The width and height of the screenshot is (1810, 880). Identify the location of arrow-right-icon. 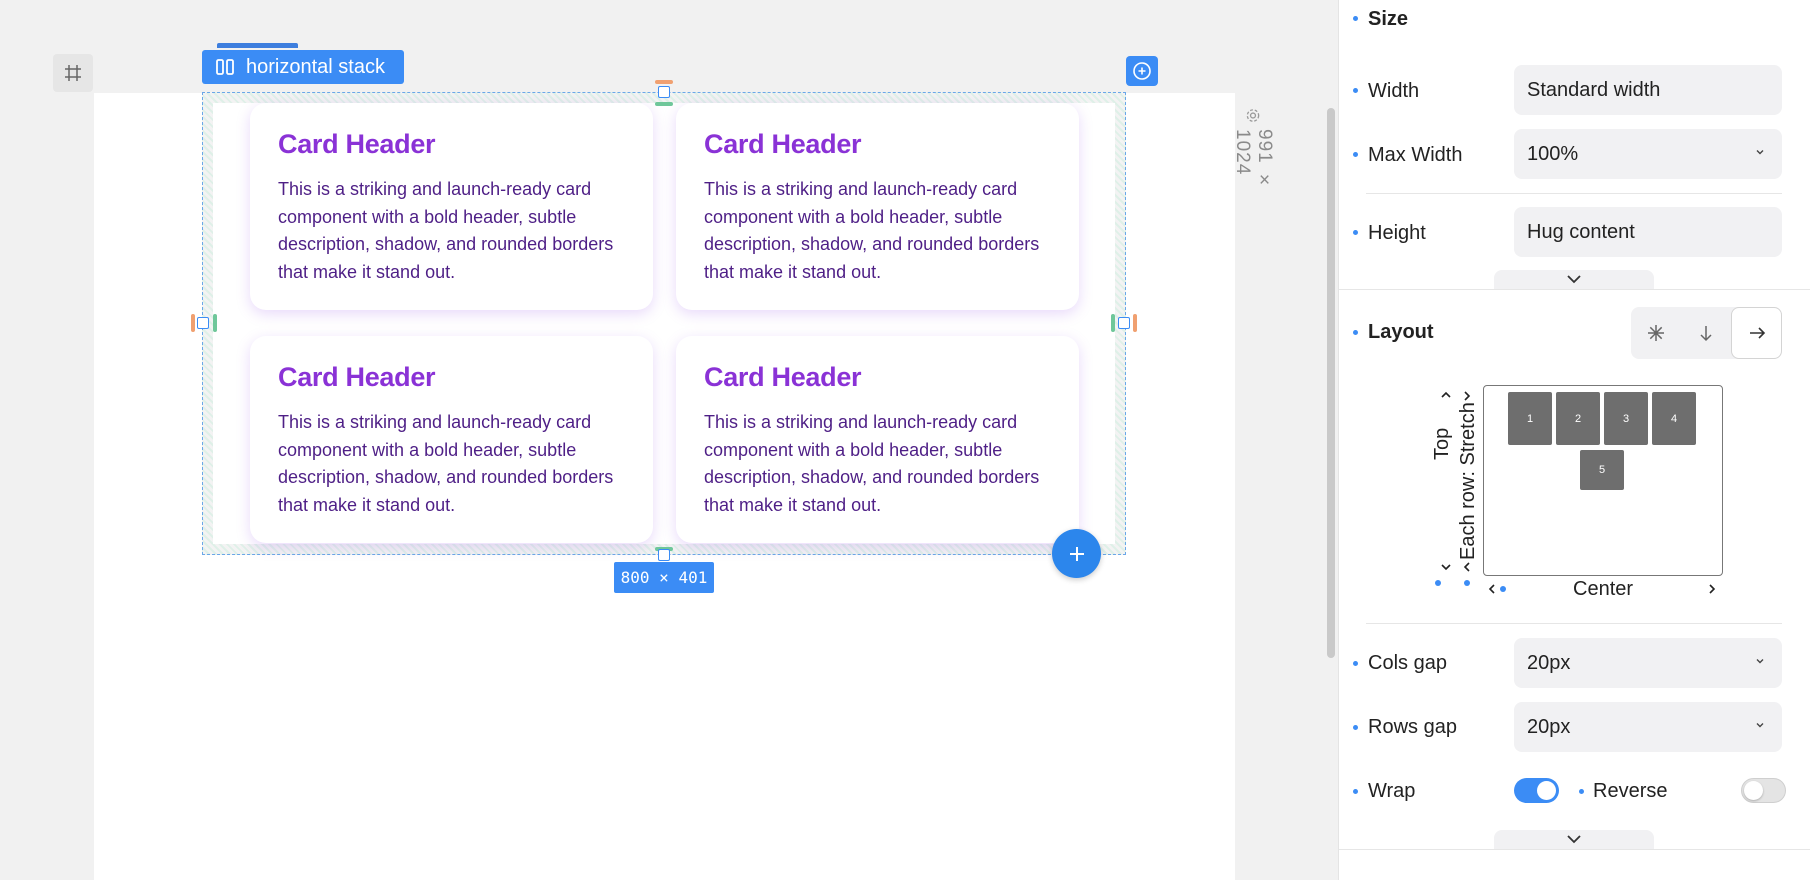
(1757, 333).